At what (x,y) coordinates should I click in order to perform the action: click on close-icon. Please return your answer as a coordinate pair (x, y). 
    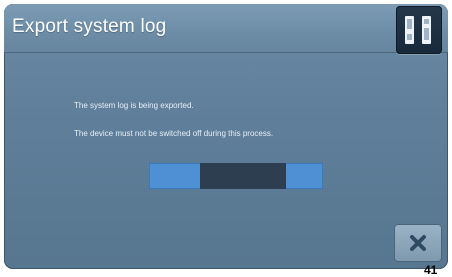
    Looking at the image, I should click on (418, 243).